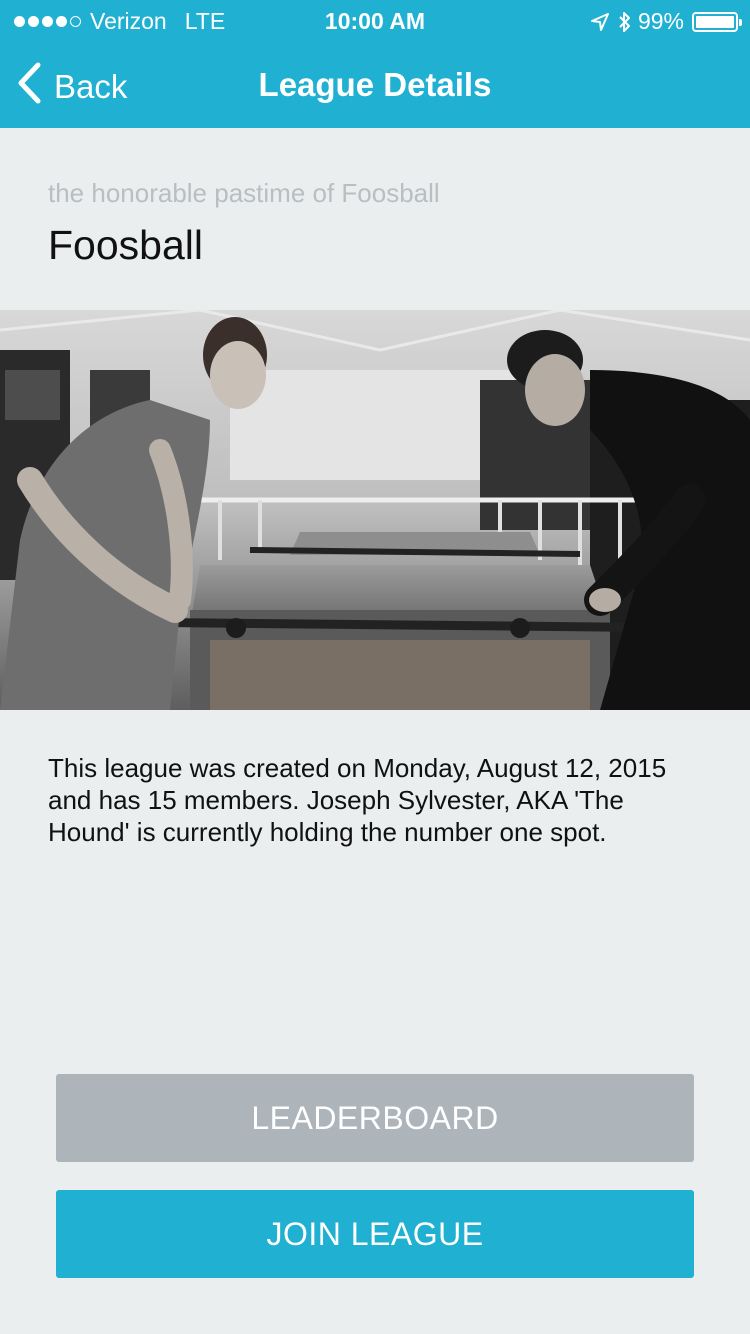 This screenshot has width=750, height=1334. Describe the element at coordinates (375, 20) in the screenshot. I see `status-bar: Verizon LTE 10:00 AM 99%` at that location.